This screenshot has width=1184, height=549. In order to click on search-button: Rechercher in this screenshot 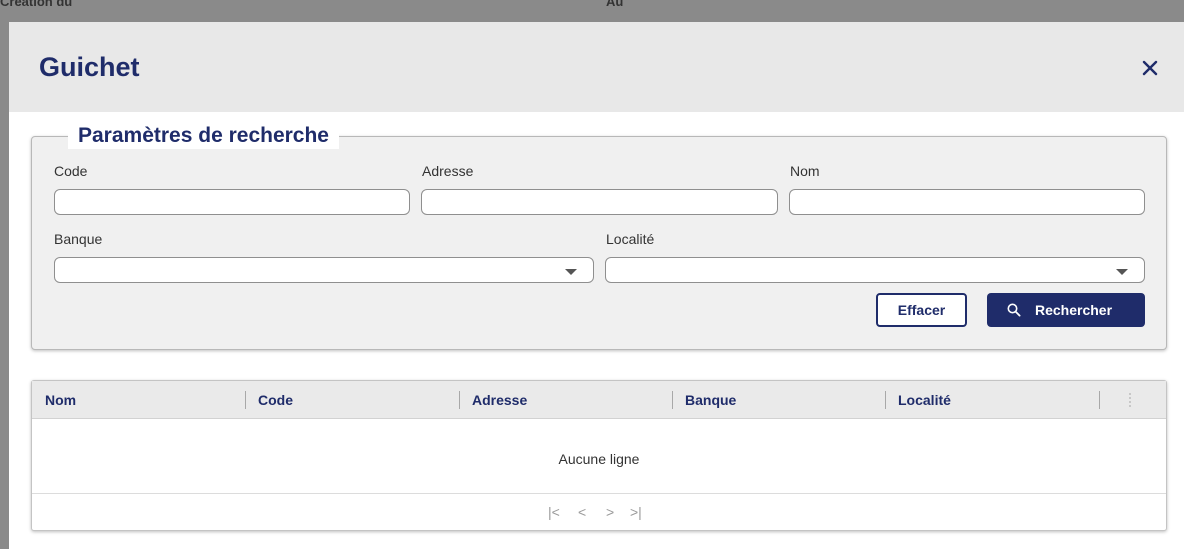, I will do `click(1066, 310)`.